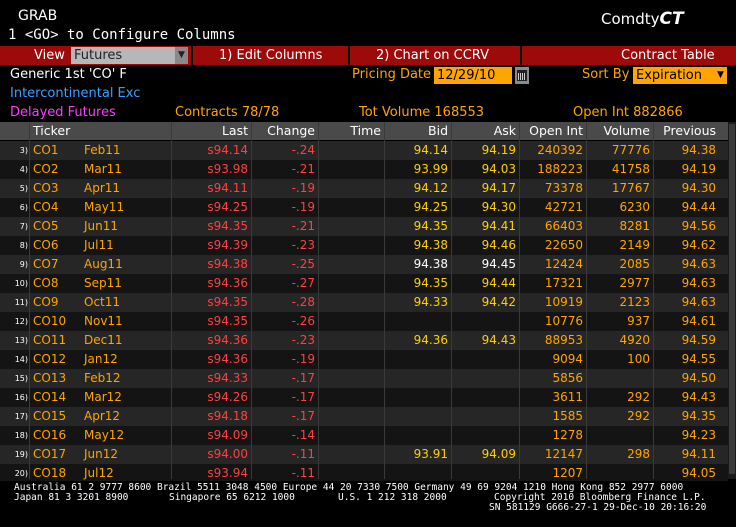  I want to click on chart-ccrv-button: 2) Chart on CCRV, so click(432, 55).